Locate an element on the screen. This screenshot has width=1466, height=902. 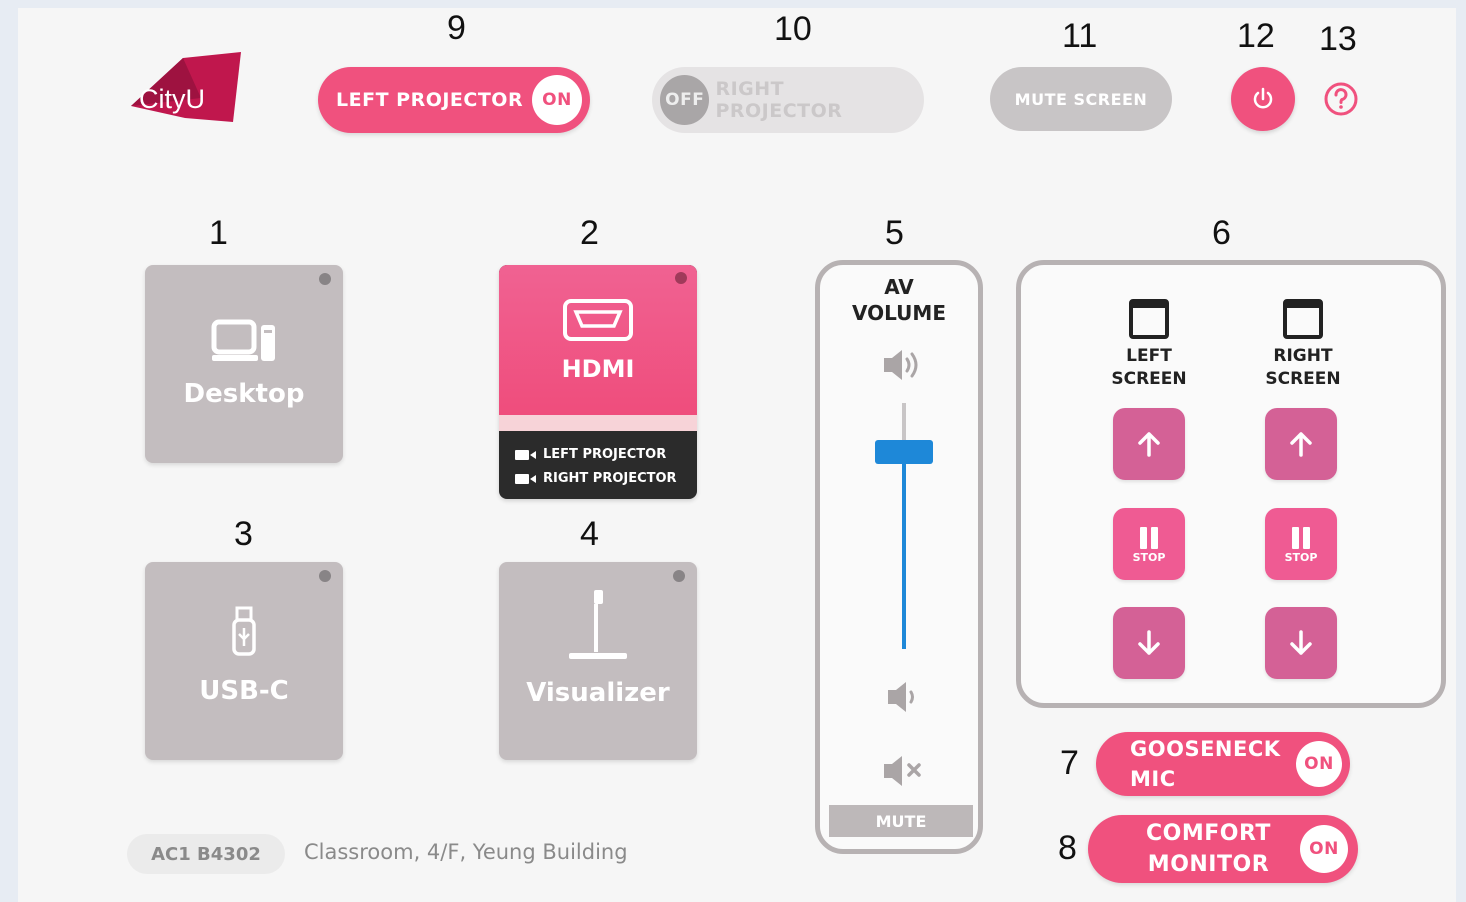
callout-13: 13 is located at coordinates (1338, 39).